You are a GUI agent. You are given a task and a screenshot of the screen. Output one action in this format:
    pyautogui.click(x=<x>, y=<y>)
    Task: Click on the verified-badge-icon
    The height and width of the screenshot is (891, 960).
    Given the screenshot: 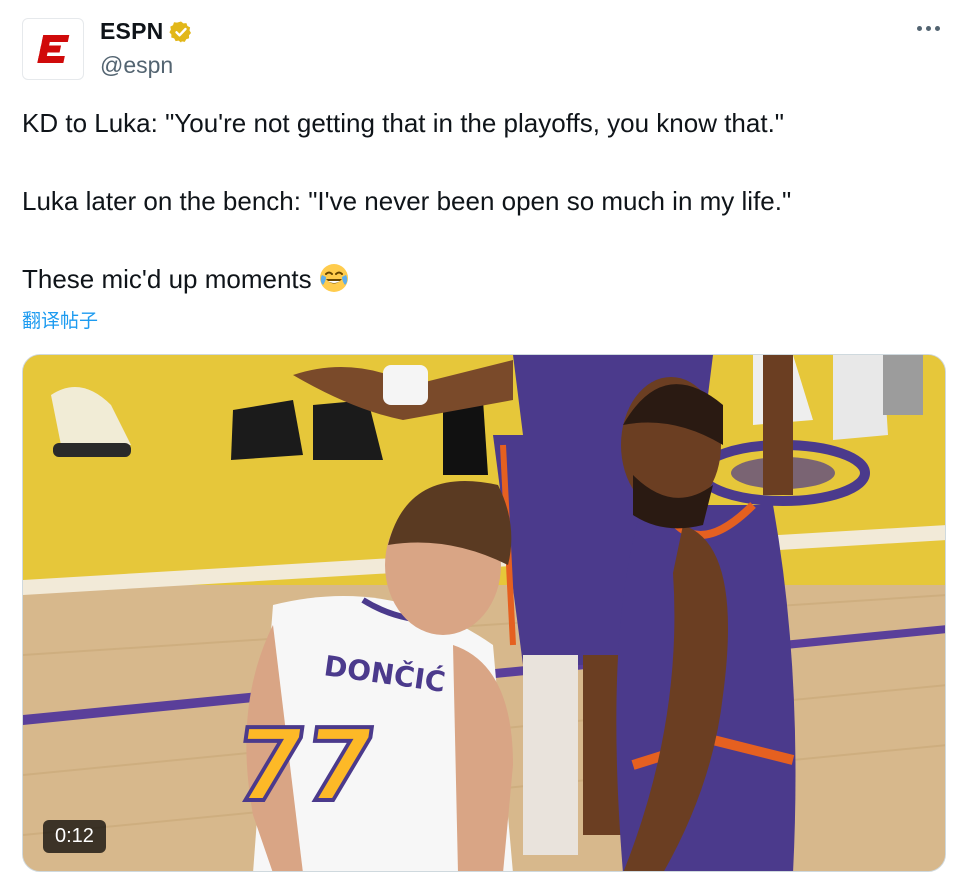 What is the action you would take?
    pyautogui.click(x=180, y=31)
    